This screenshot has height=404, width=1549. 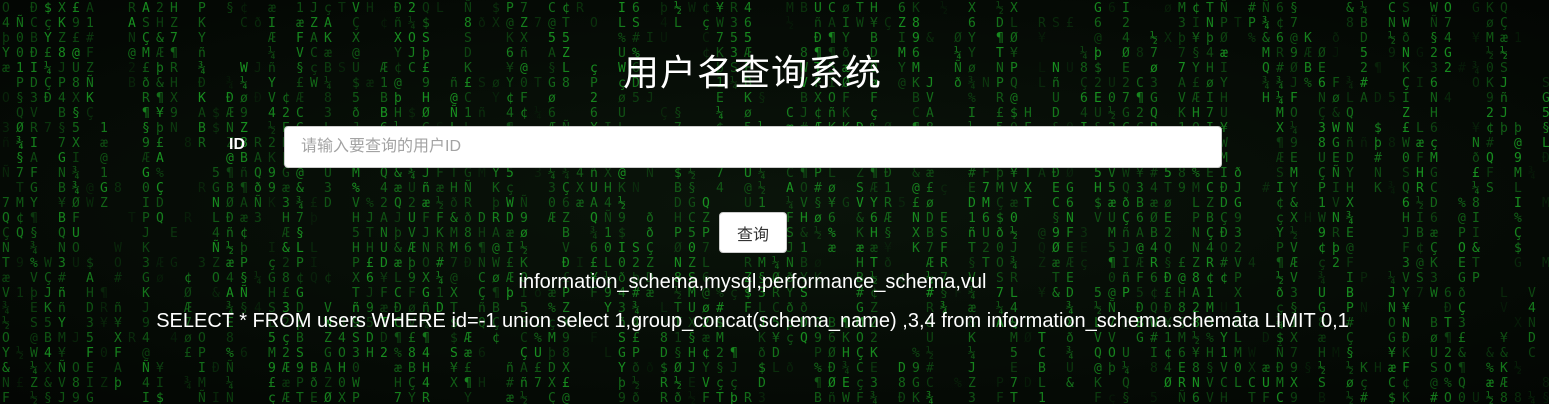 What do you see at coordinates (753, 147) in the screenshot?
I see `id-input` at bounding box center [753, 147].